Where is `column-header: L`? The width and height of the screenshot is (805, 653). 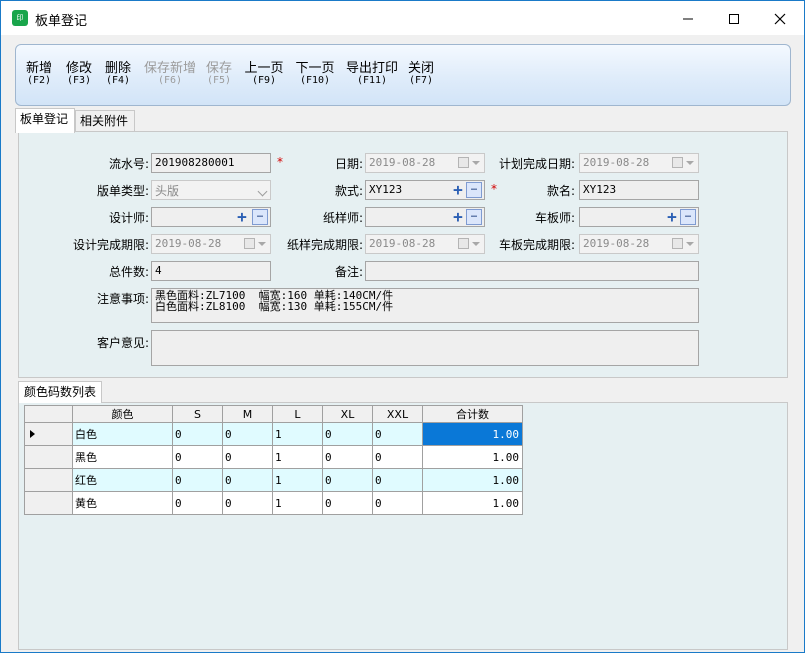 column-header: L is located at coordinates (297, 414).